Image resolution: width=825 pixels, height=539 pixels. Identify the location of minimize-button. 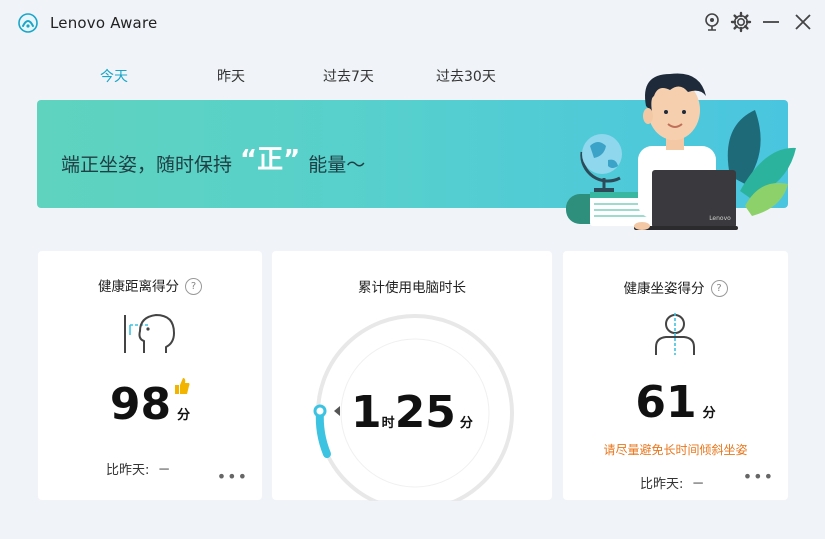
(771, 22).